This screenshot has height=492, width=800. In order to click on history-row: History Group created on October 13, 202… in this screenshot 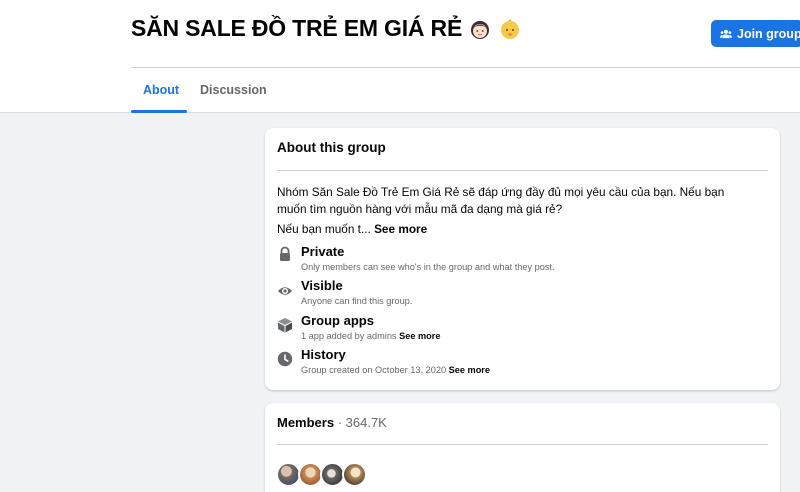, I will do `click(517, 363)`.